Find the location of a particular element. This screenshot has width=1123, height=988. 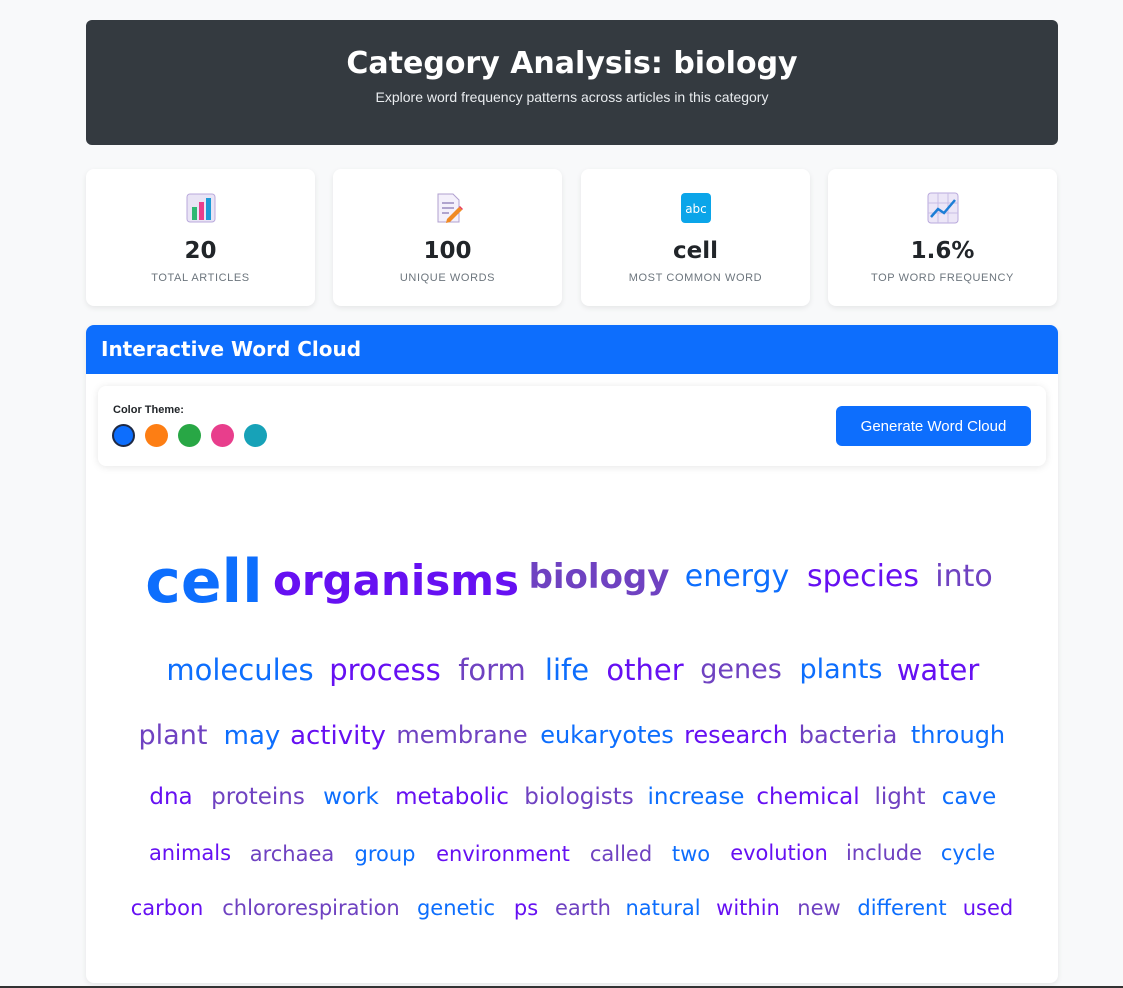

cloud-word: dna is located at coordinates (170, 797).